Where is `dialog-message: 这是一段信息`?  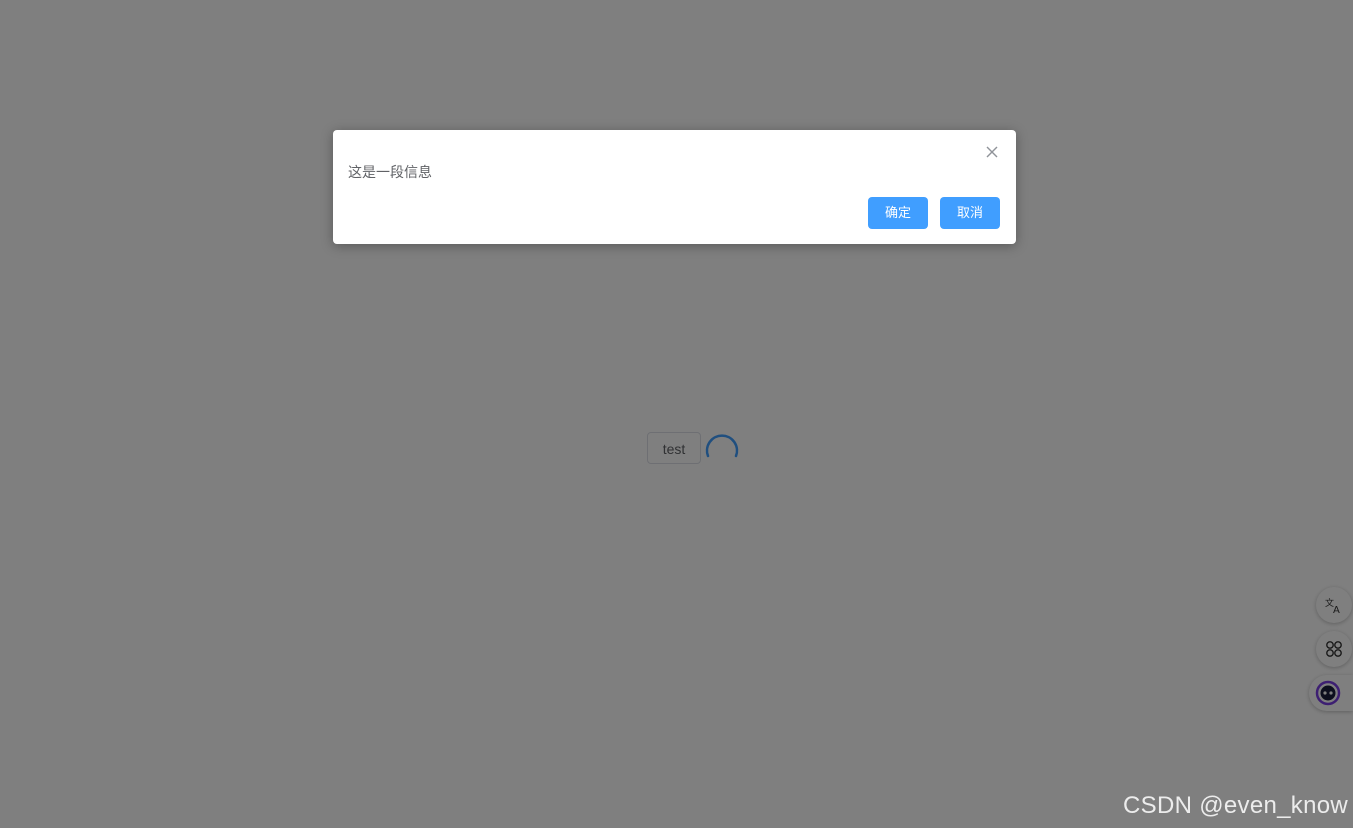
dialog-message: 这是一段信息 is located at coordinates (390, 172).